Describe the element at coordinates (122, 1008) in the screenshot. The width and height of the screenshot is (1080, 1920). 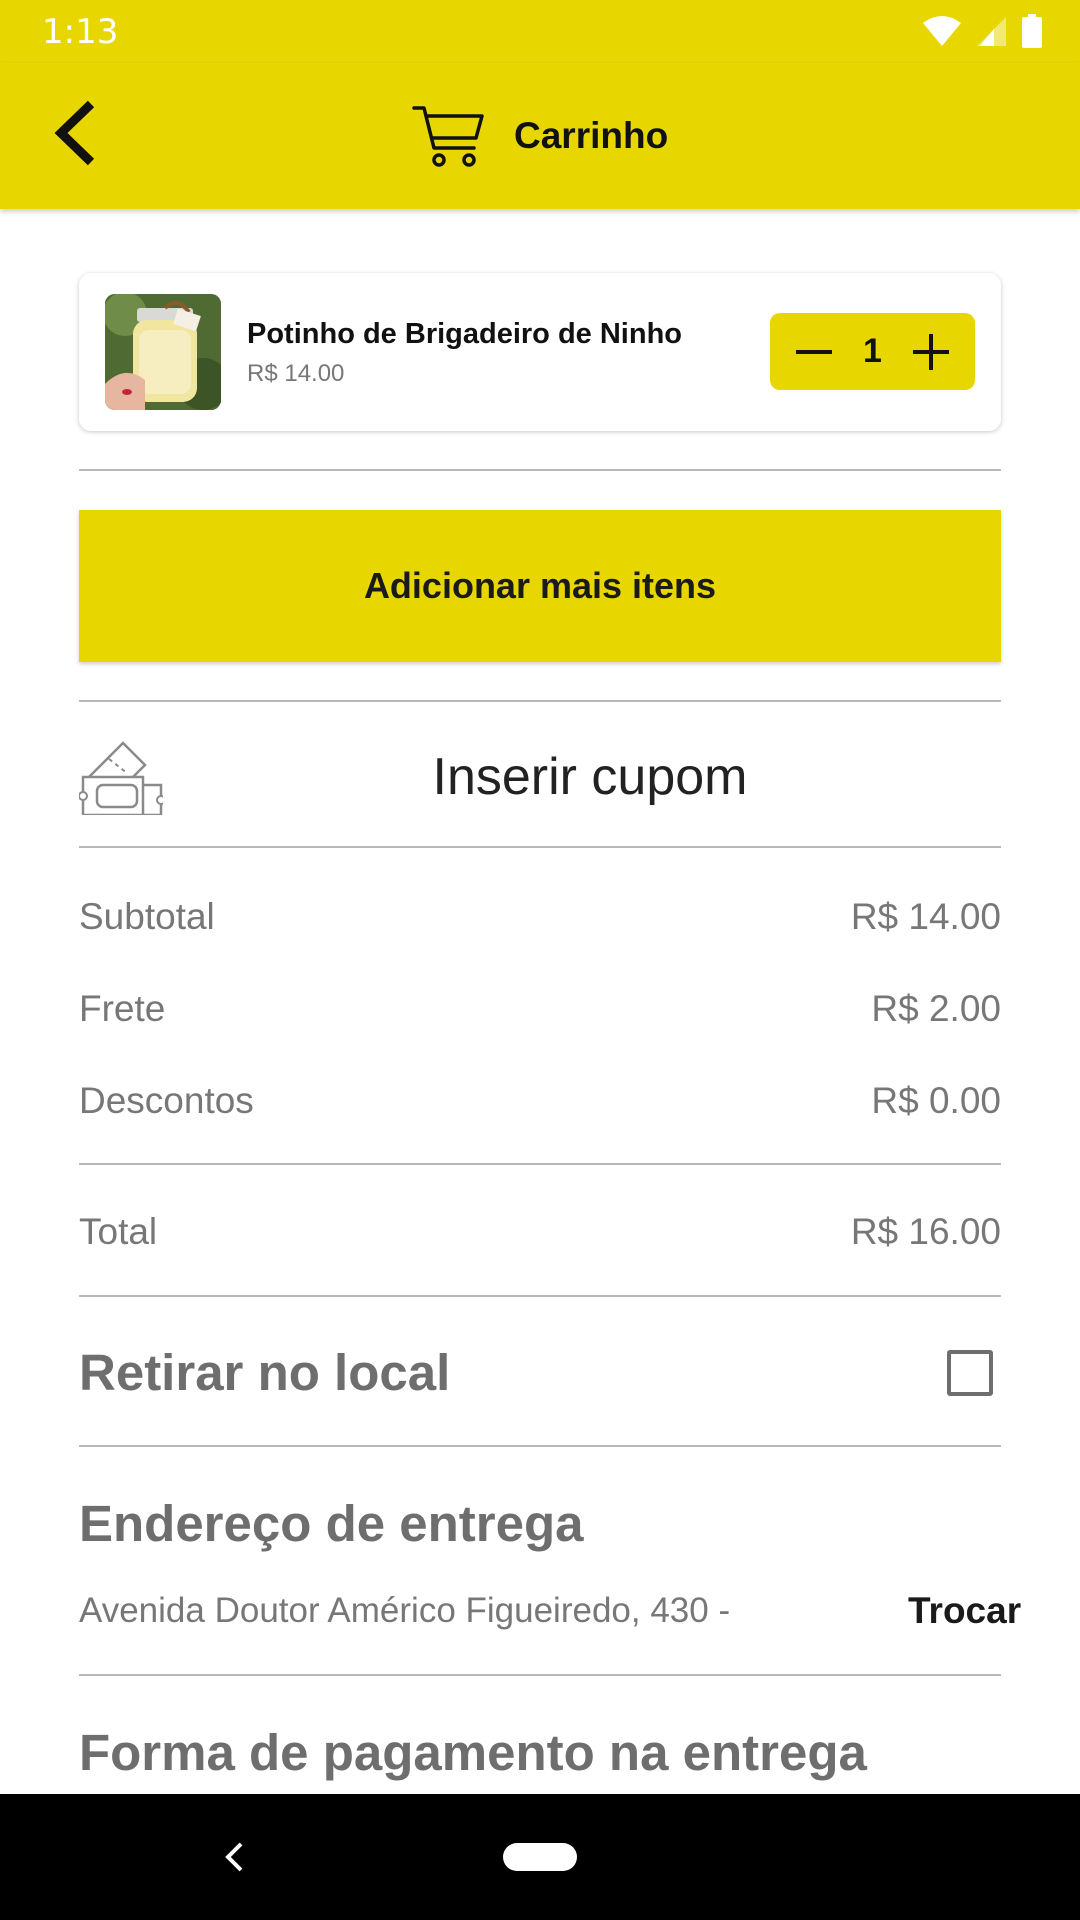
I see `shipping-label: Frete` at that location.